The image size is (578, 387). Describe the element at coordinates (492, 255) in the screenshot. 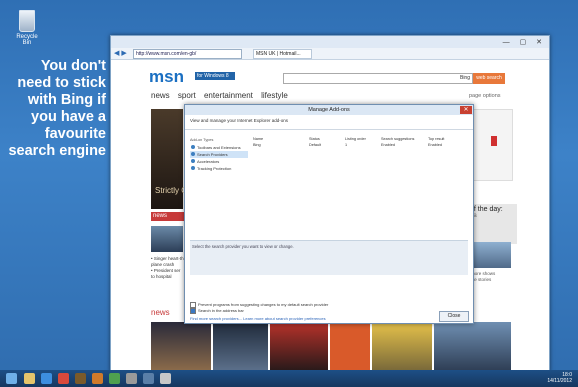

I see `right-image` at that location.